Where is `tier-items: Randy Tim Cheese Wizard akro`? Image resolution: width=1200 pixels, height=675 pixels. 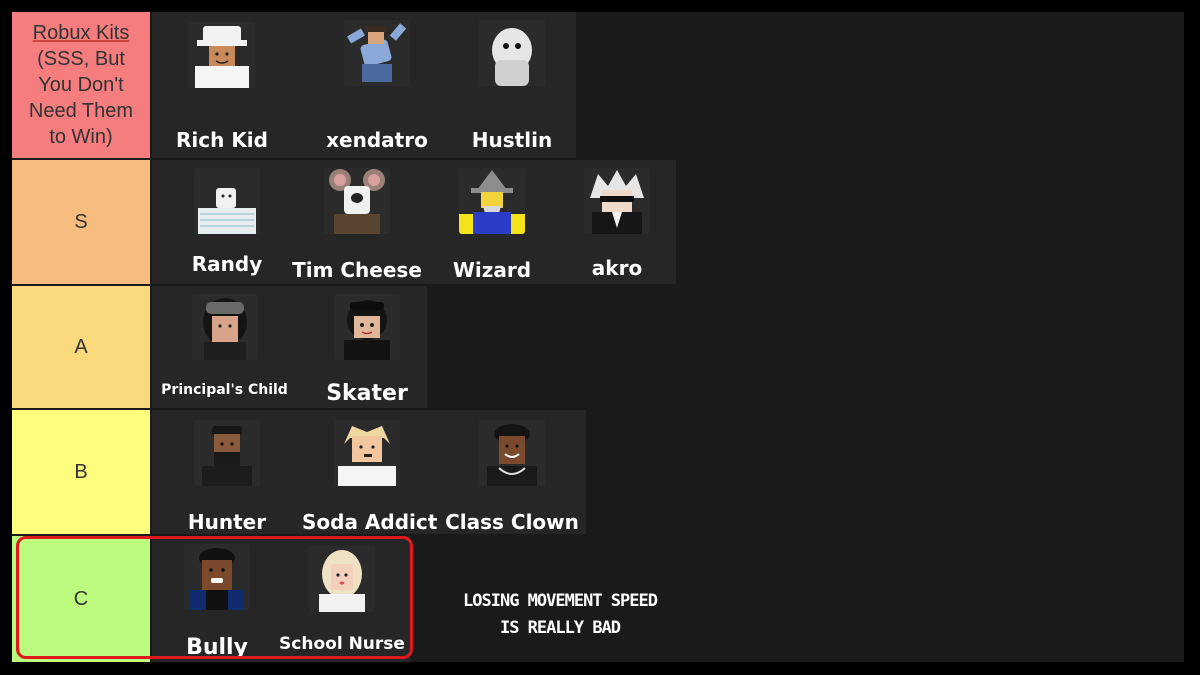
tier-items: Randy Tim Cheese Wizard akro is located at coordinates (414, 222).